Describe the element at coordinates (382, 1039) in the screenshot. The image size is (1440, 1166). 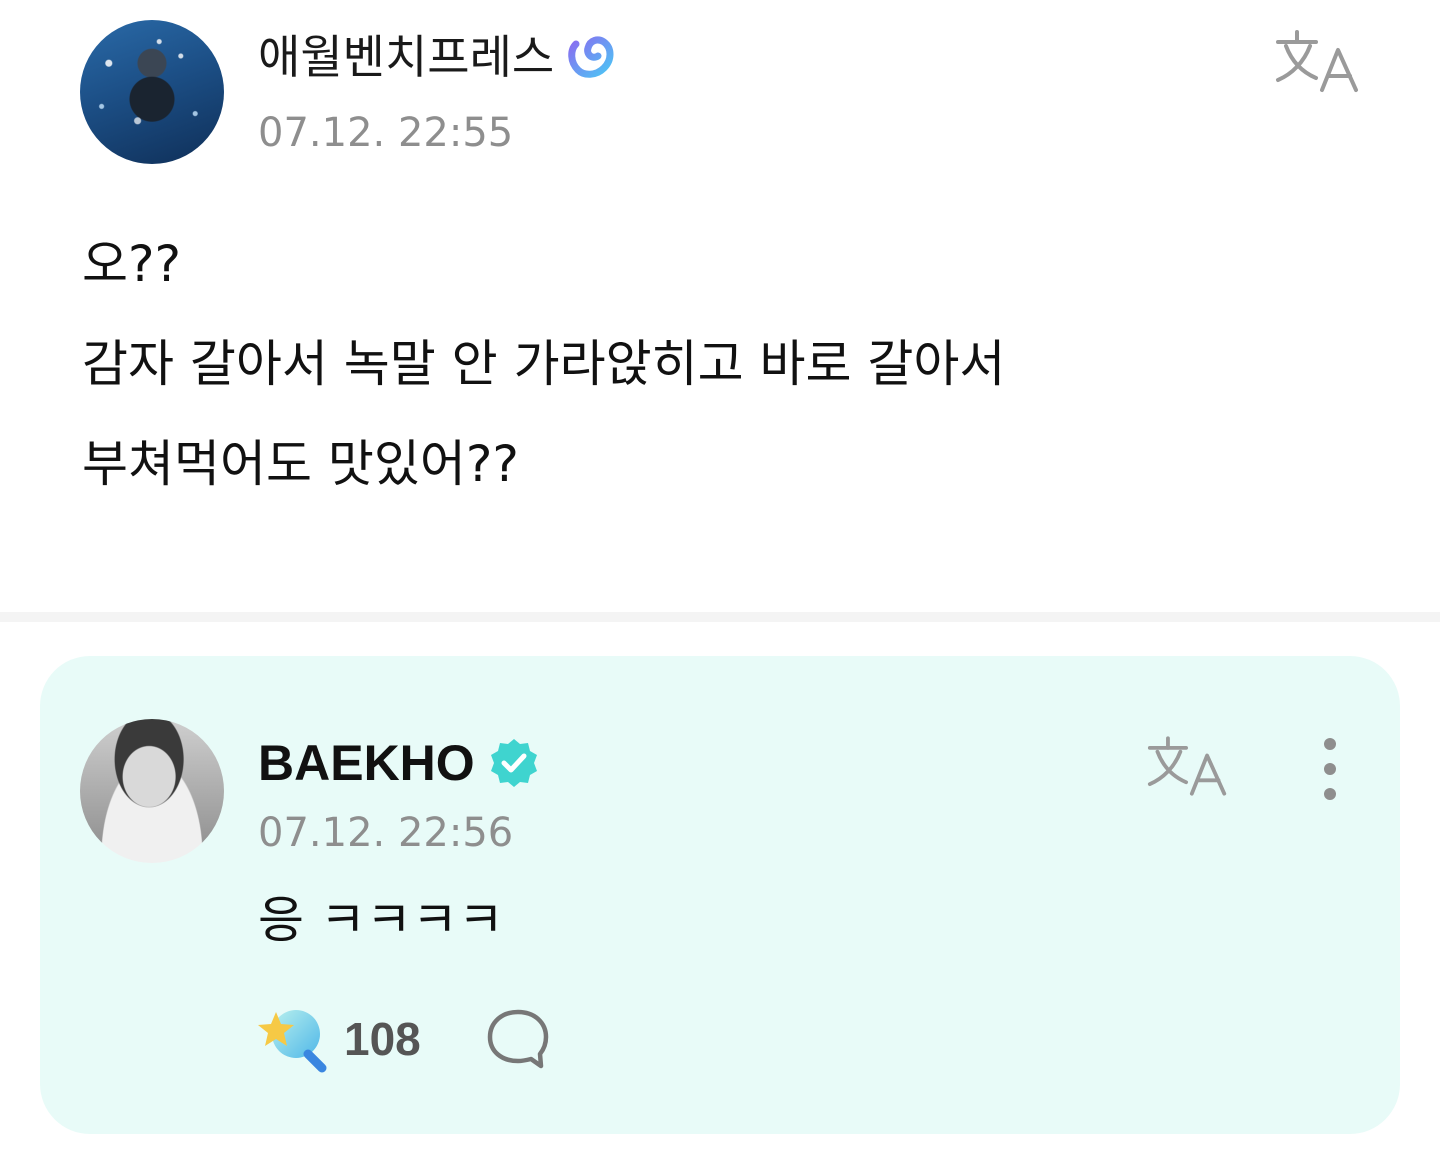
I see `light-count: 108` at that location.